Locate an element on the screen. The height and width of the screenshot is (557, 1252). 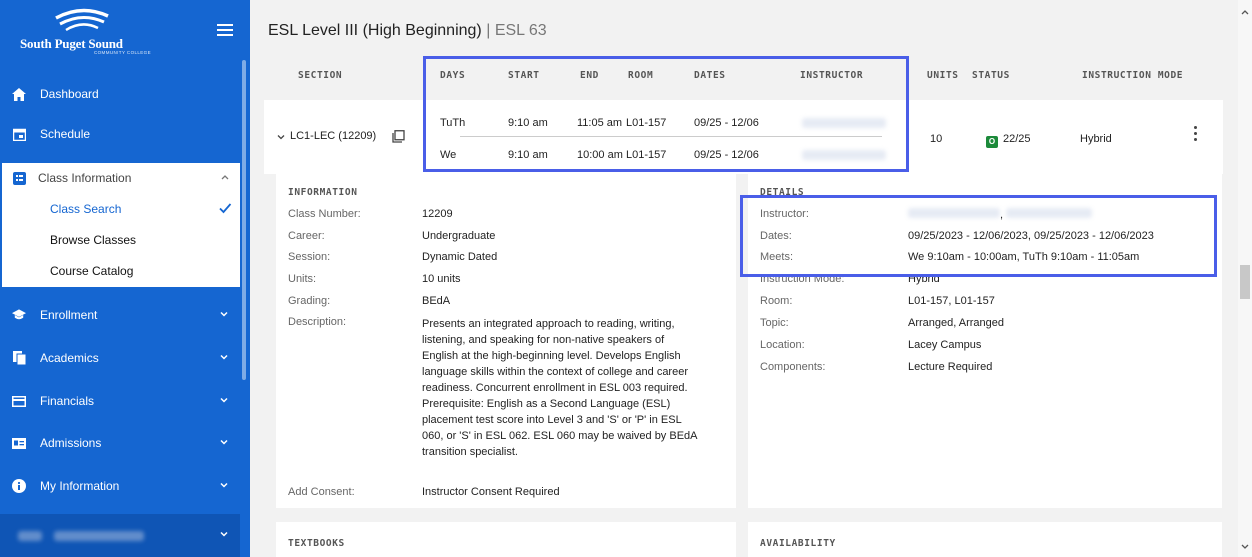
label-grading: Grading: is located at coordinates (309, 301).